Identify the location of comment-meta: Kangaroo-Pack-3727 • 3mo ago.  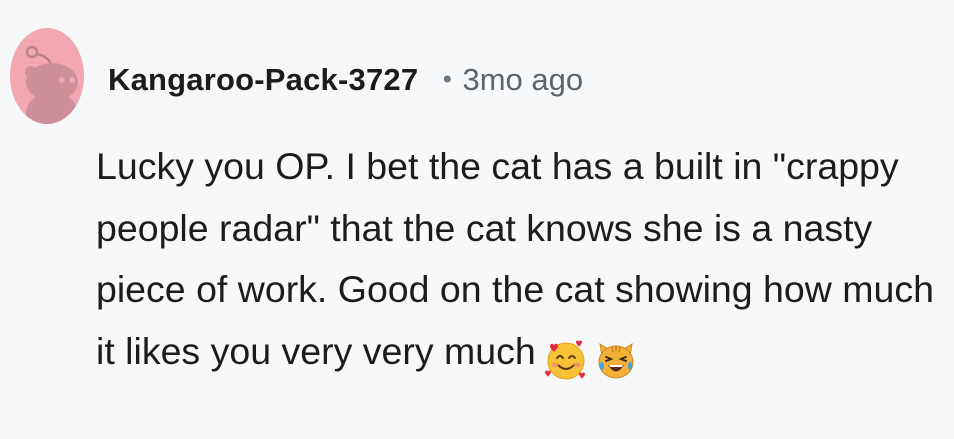
(345, 80).